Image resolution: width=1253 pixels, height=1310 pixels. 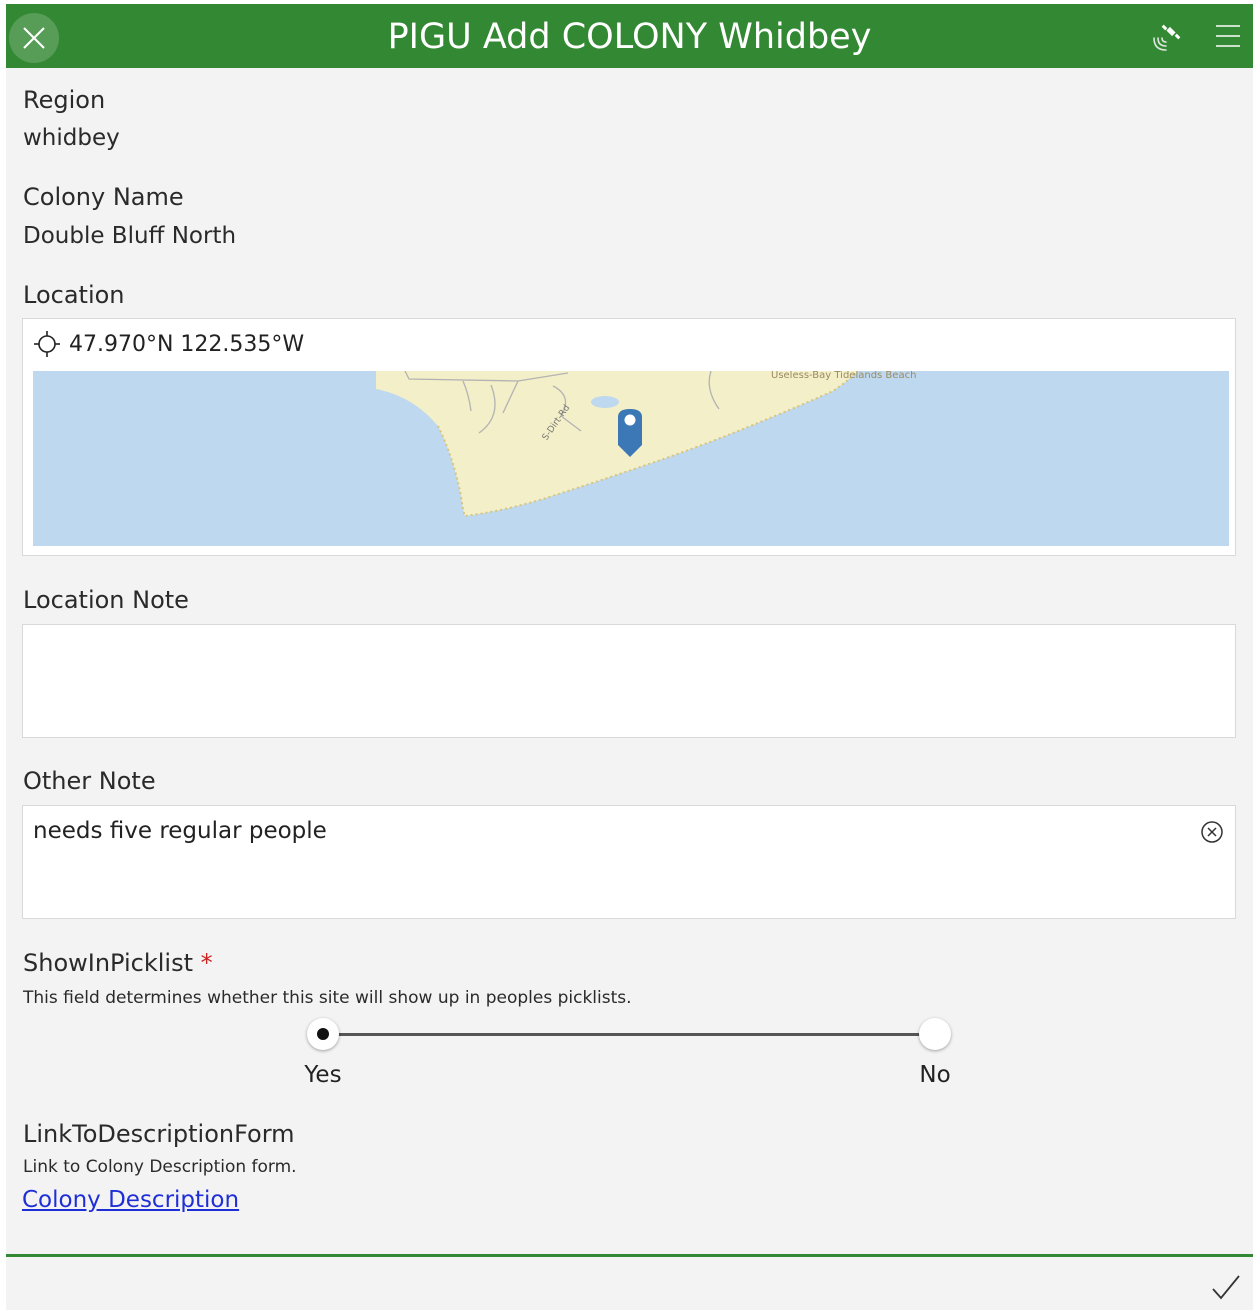 What do you see at coordinates (106, 600) in the screenshot?
I see `location-note-label: Location Note` at bounding box center [106, 600].